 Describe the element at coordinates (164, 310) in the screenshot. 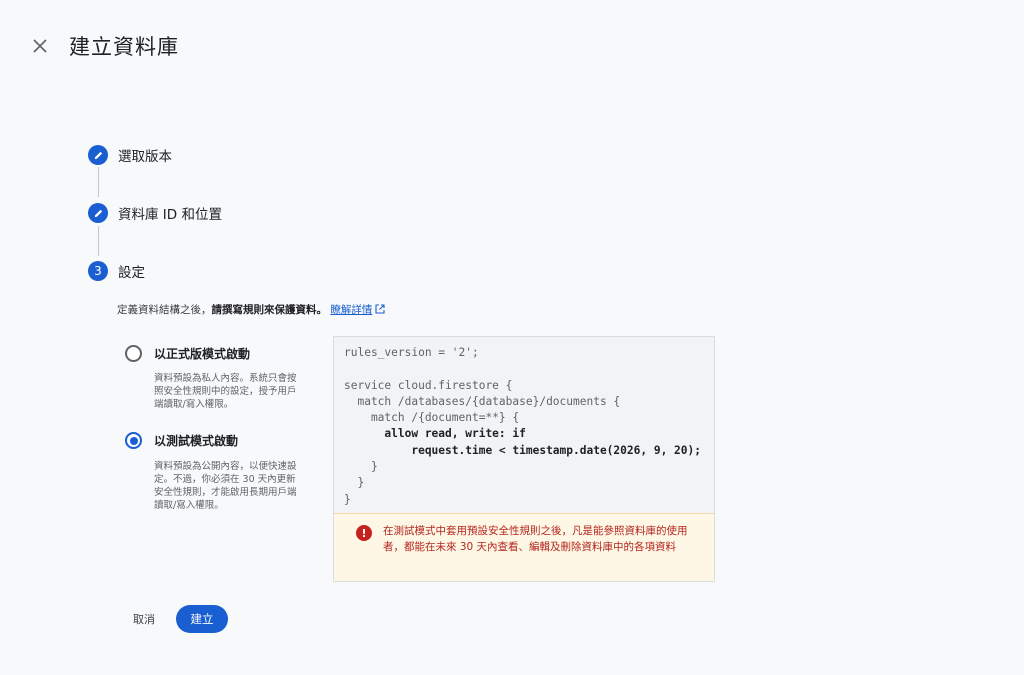

I see `description-text: 定義資料結構之後，` at that location.